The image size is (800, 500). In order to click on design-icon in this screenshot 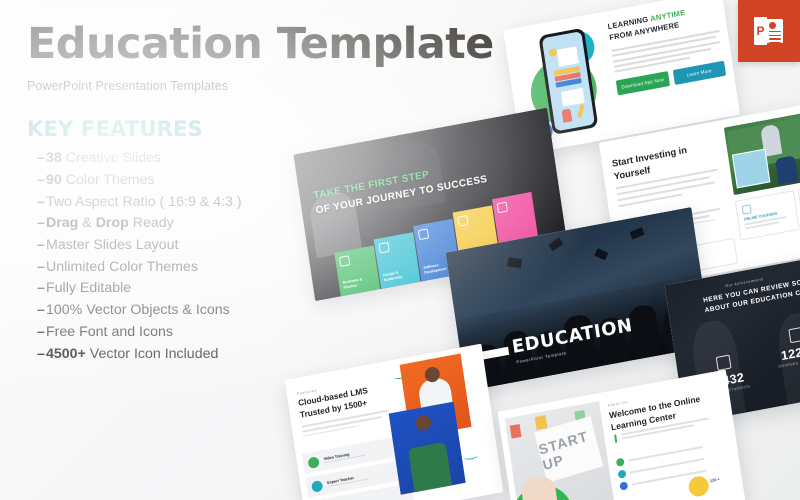, I will do `click(384, 247)`.